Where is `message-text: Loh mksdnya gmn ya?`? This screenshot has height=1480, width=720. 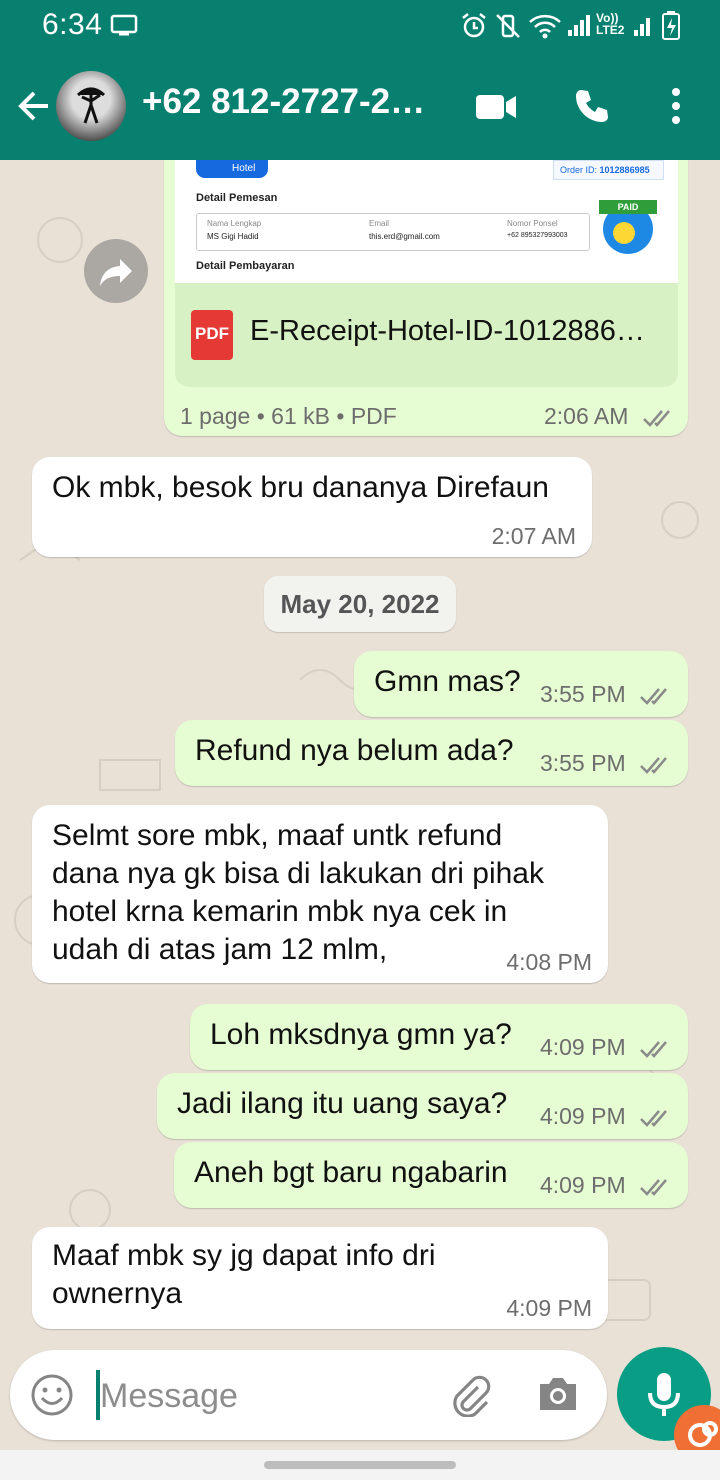
message-text: Loh mksdnya gmn ya? is located at coordinates (361, 1034).